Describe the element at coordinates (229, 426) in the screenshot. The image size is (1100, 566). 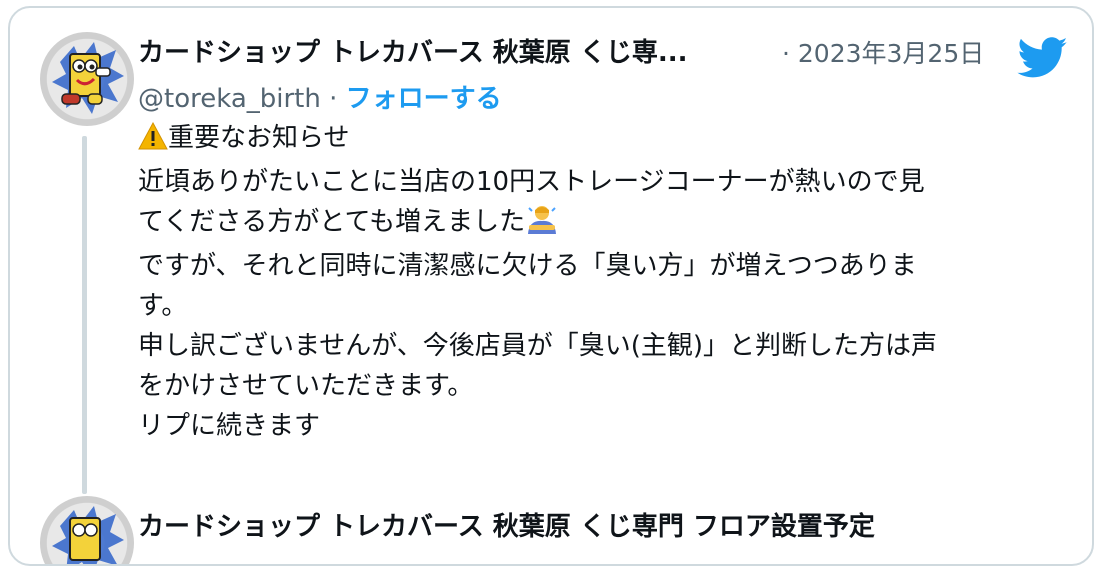
I see `tweet-line-9: リプに続きます` at that location.